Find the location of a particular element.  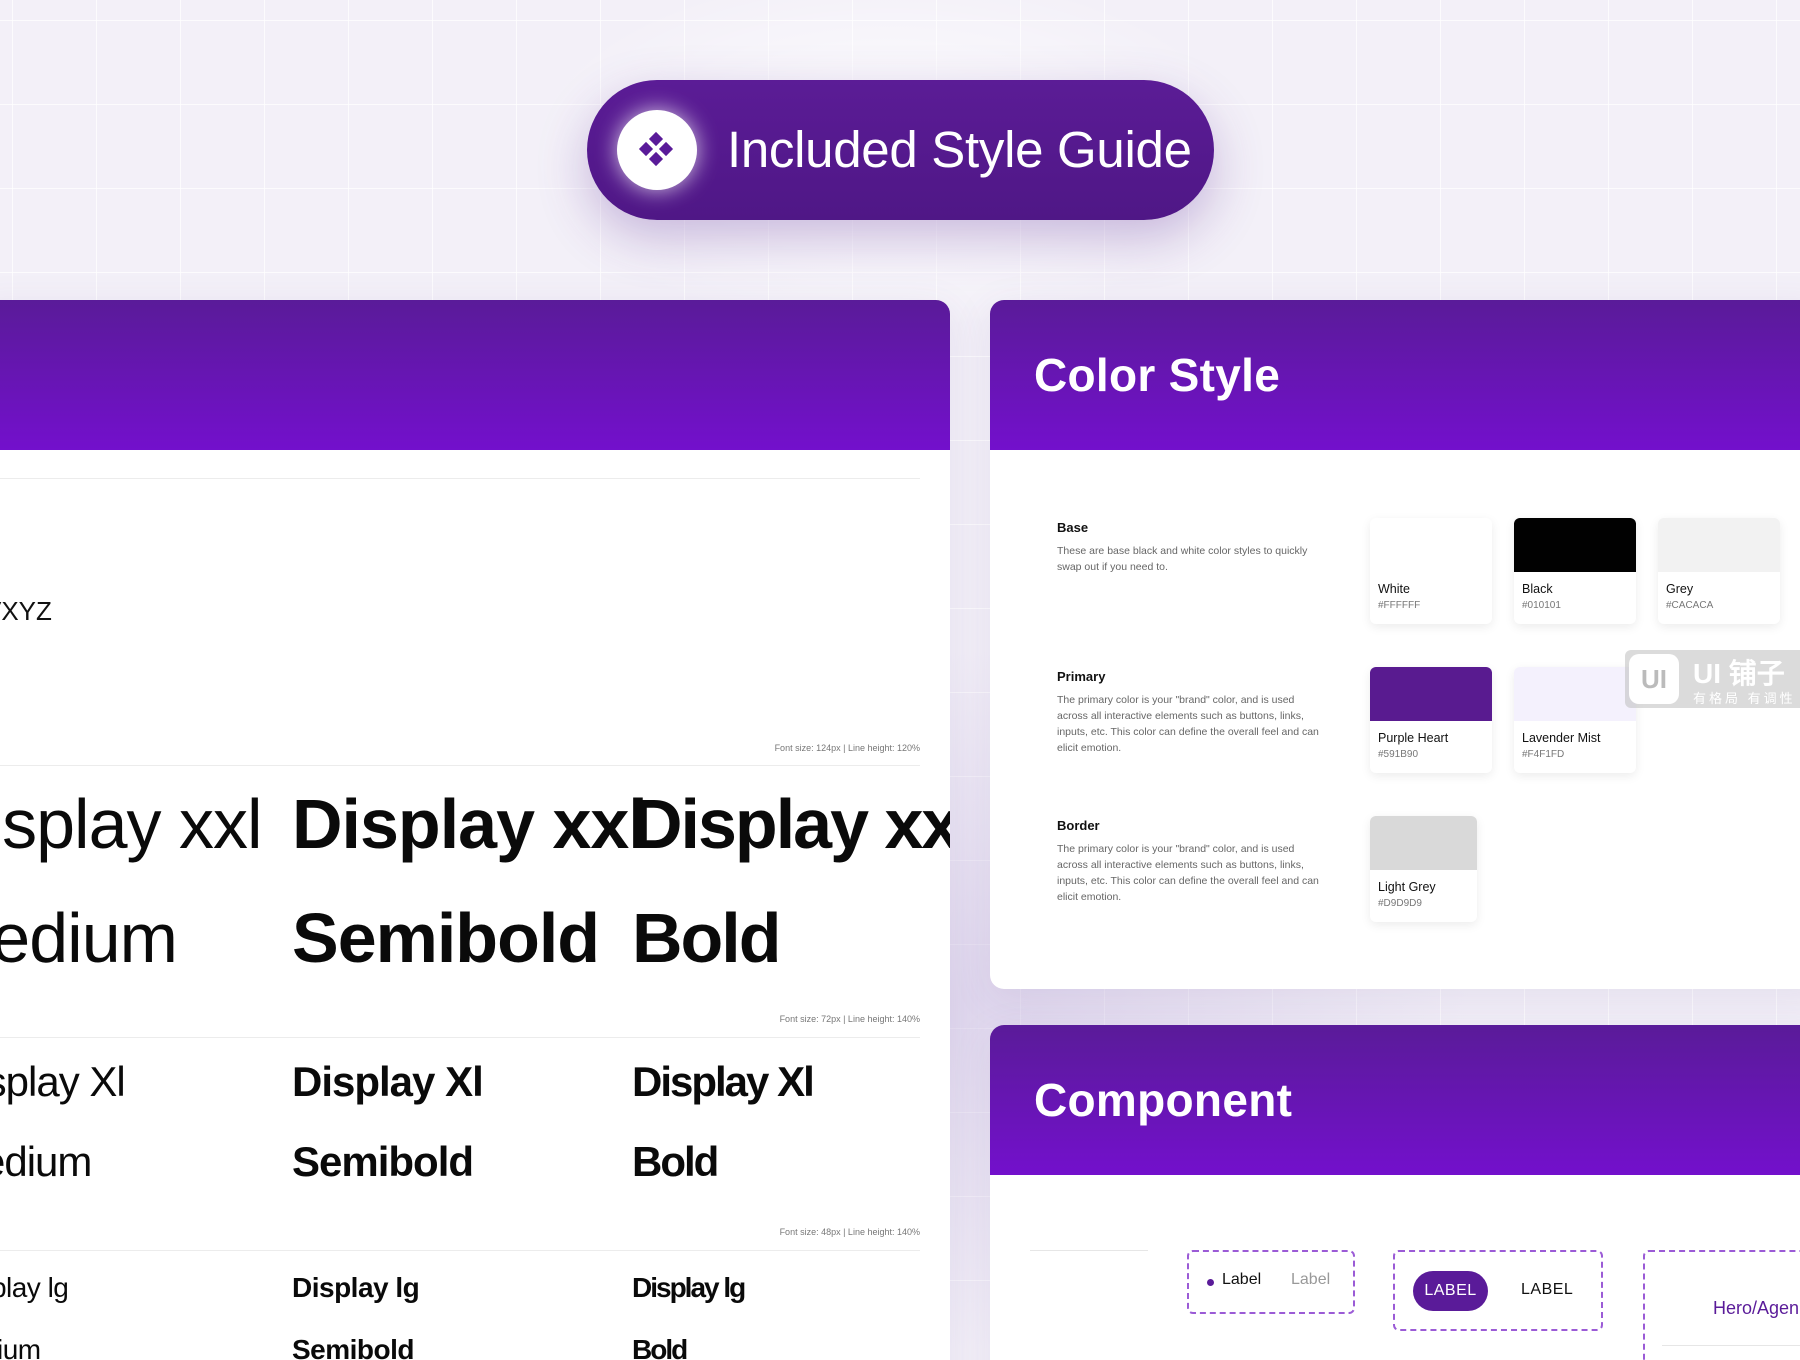

swatch-black-hex: #010101 is located at coordinates (1541, 605).